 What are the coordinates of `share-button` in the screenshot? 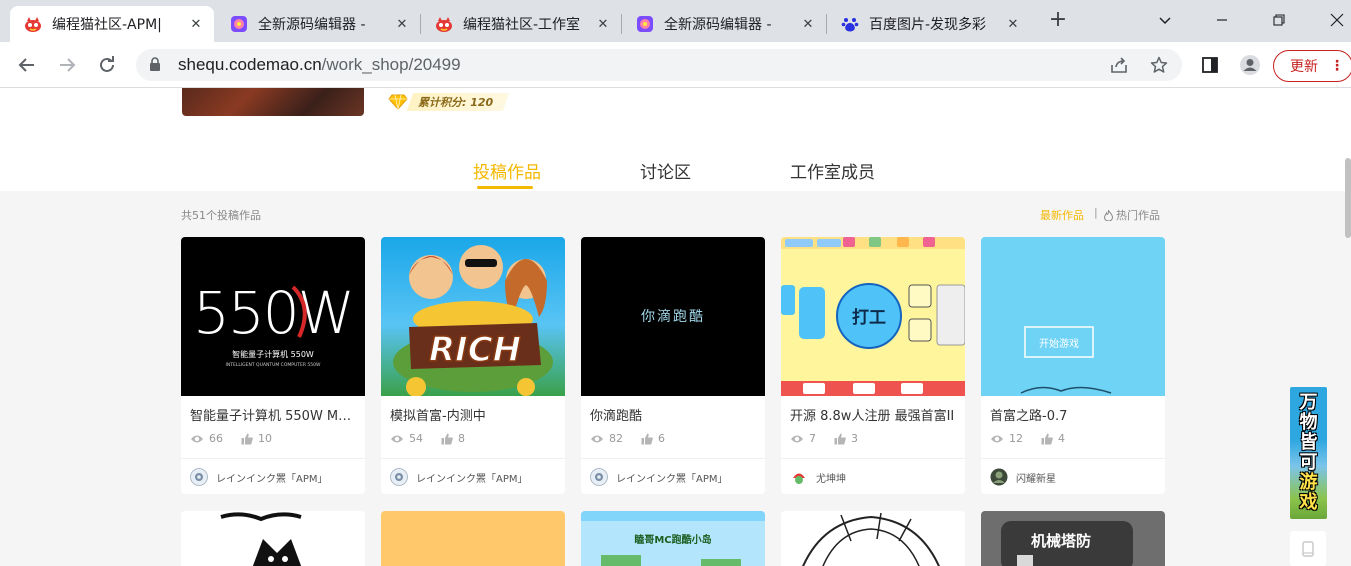 It's located at (1119, 65).